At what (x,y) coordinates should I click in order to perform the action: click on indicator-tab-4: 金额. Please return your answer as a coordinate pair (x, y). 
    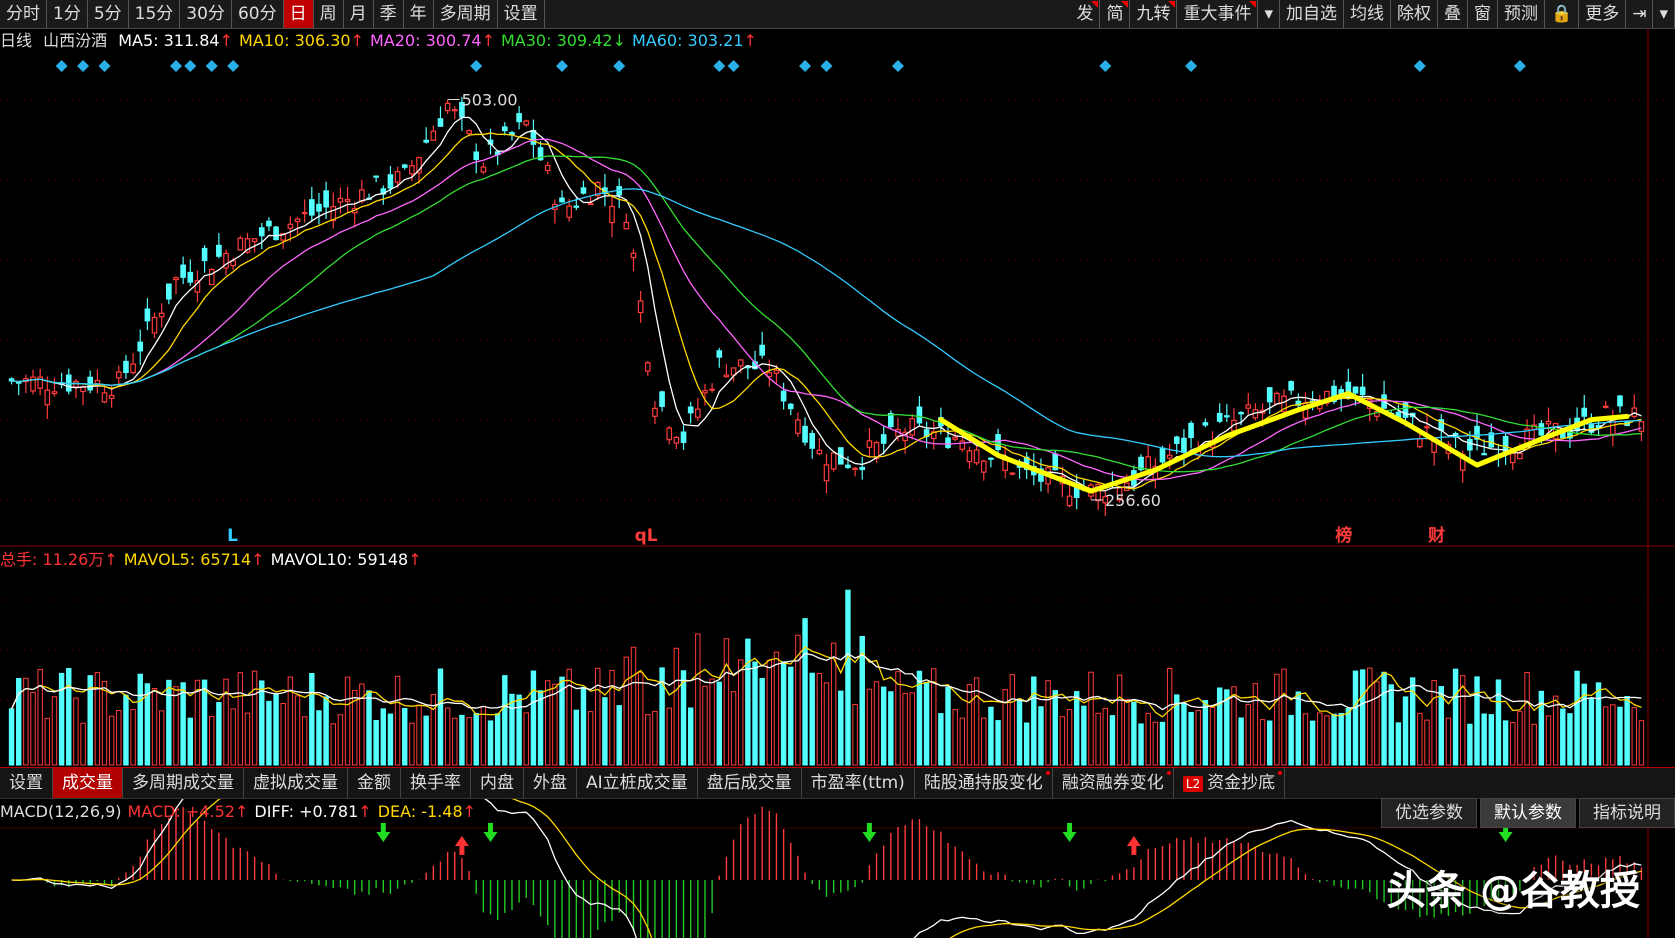
    Looking at the image, I should click on (374, 783).